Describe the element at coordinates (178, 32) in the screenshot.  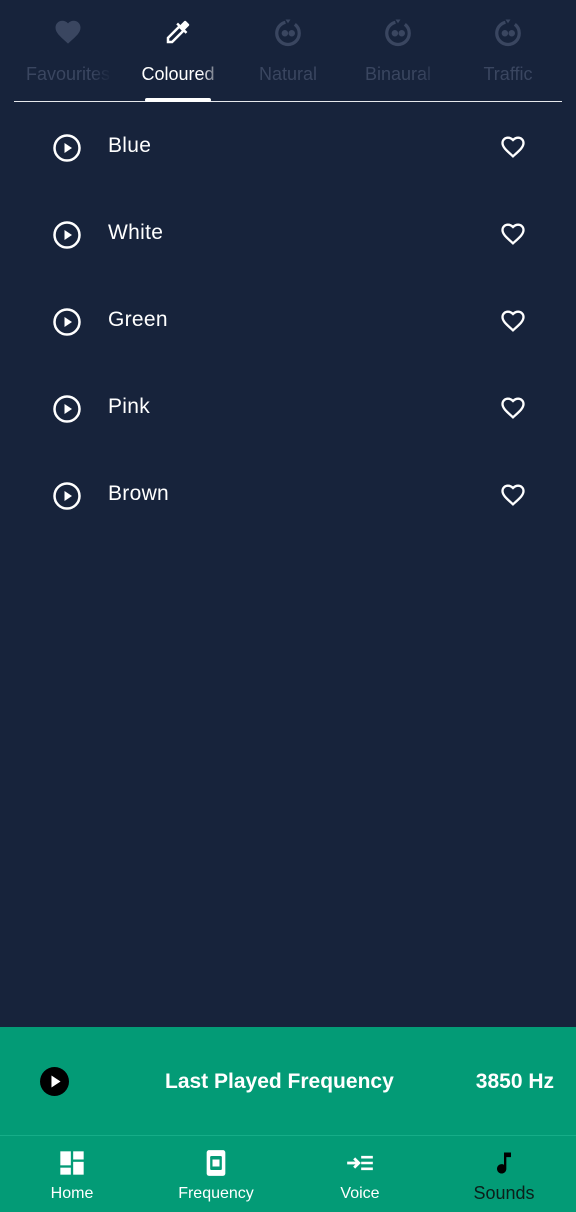
I see `eyedropper-icon` at that location.